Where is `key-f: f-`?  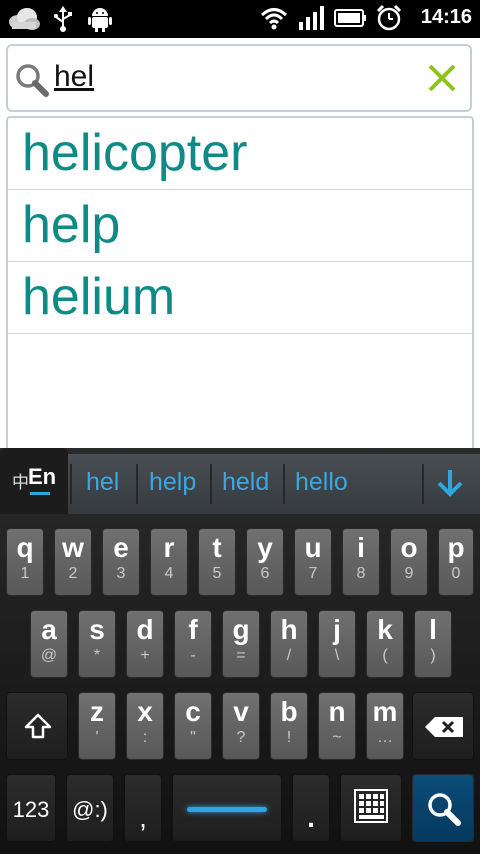 key-f: f- is located at coordinates (193, 644).